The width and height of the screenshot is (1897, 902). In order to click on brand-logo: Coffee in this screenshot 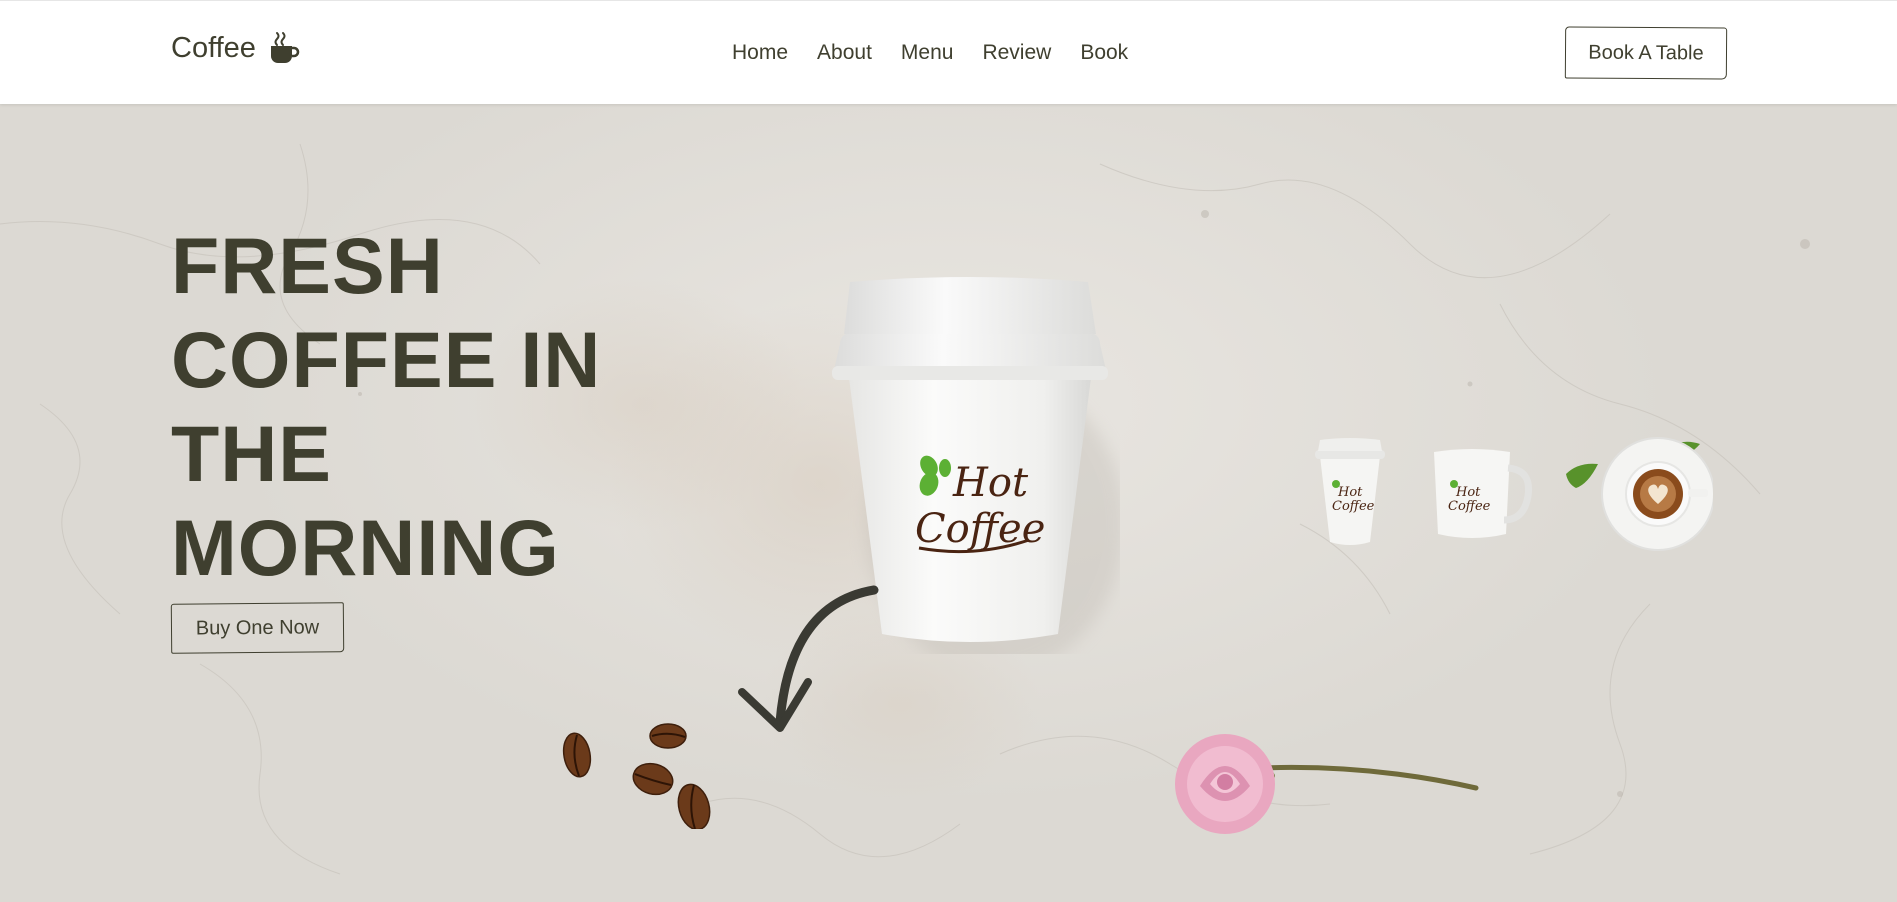, I will do `click(235, 48)`.